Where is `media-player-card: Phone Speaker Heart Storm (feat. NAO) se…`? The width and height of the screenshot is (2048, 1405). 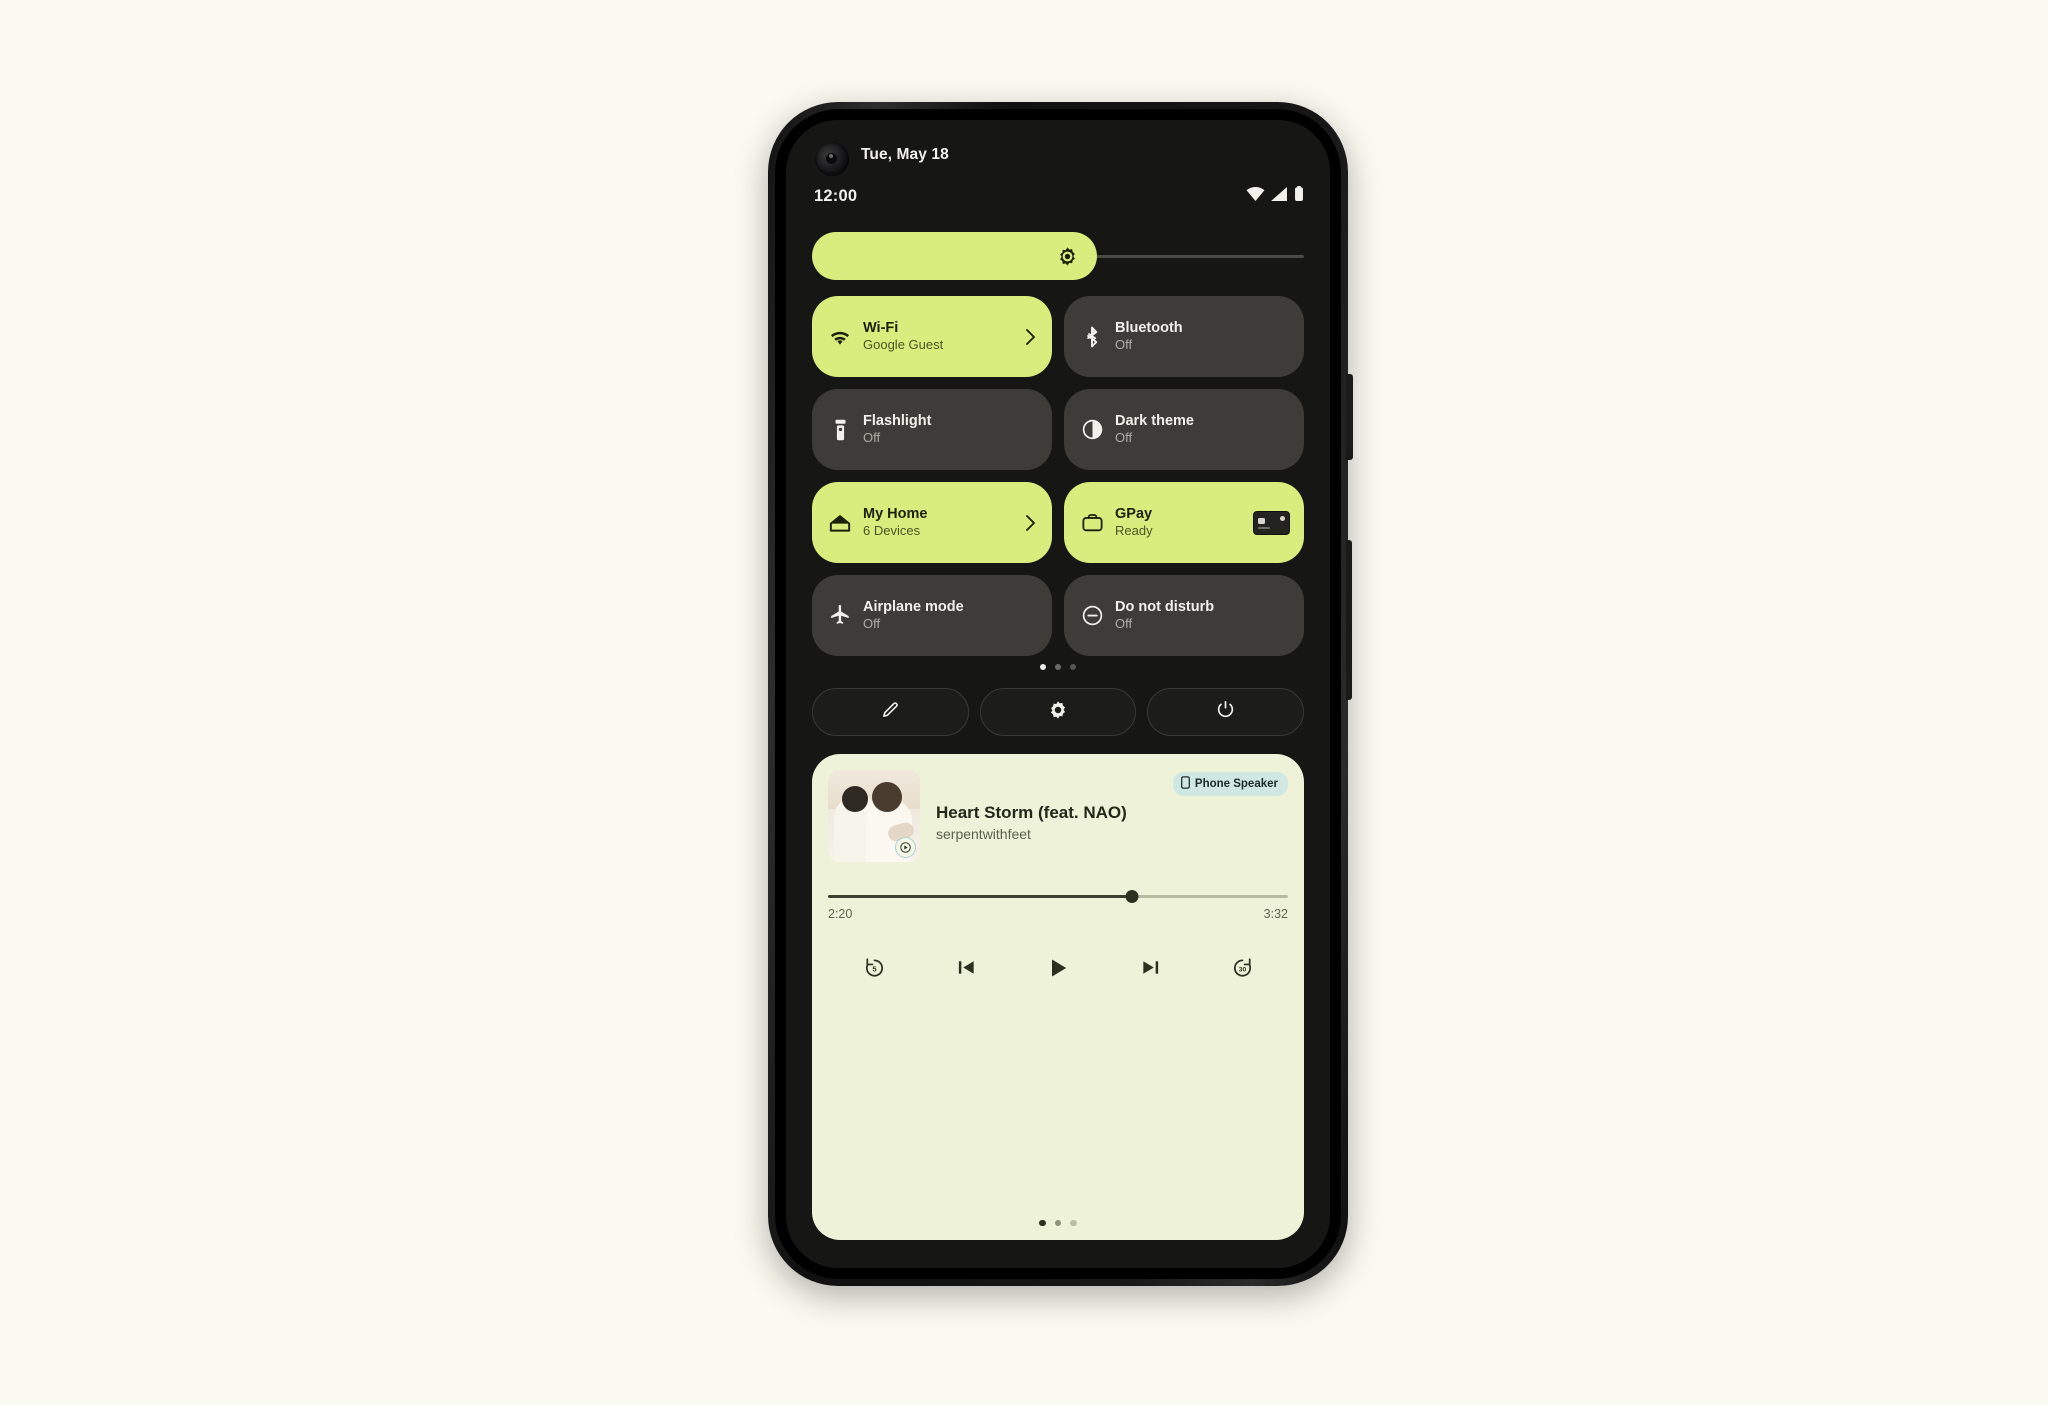
media-player-card: Phone Speaker Heart Storm (feat. NAO) se… is located at coordinates (1058, 997).